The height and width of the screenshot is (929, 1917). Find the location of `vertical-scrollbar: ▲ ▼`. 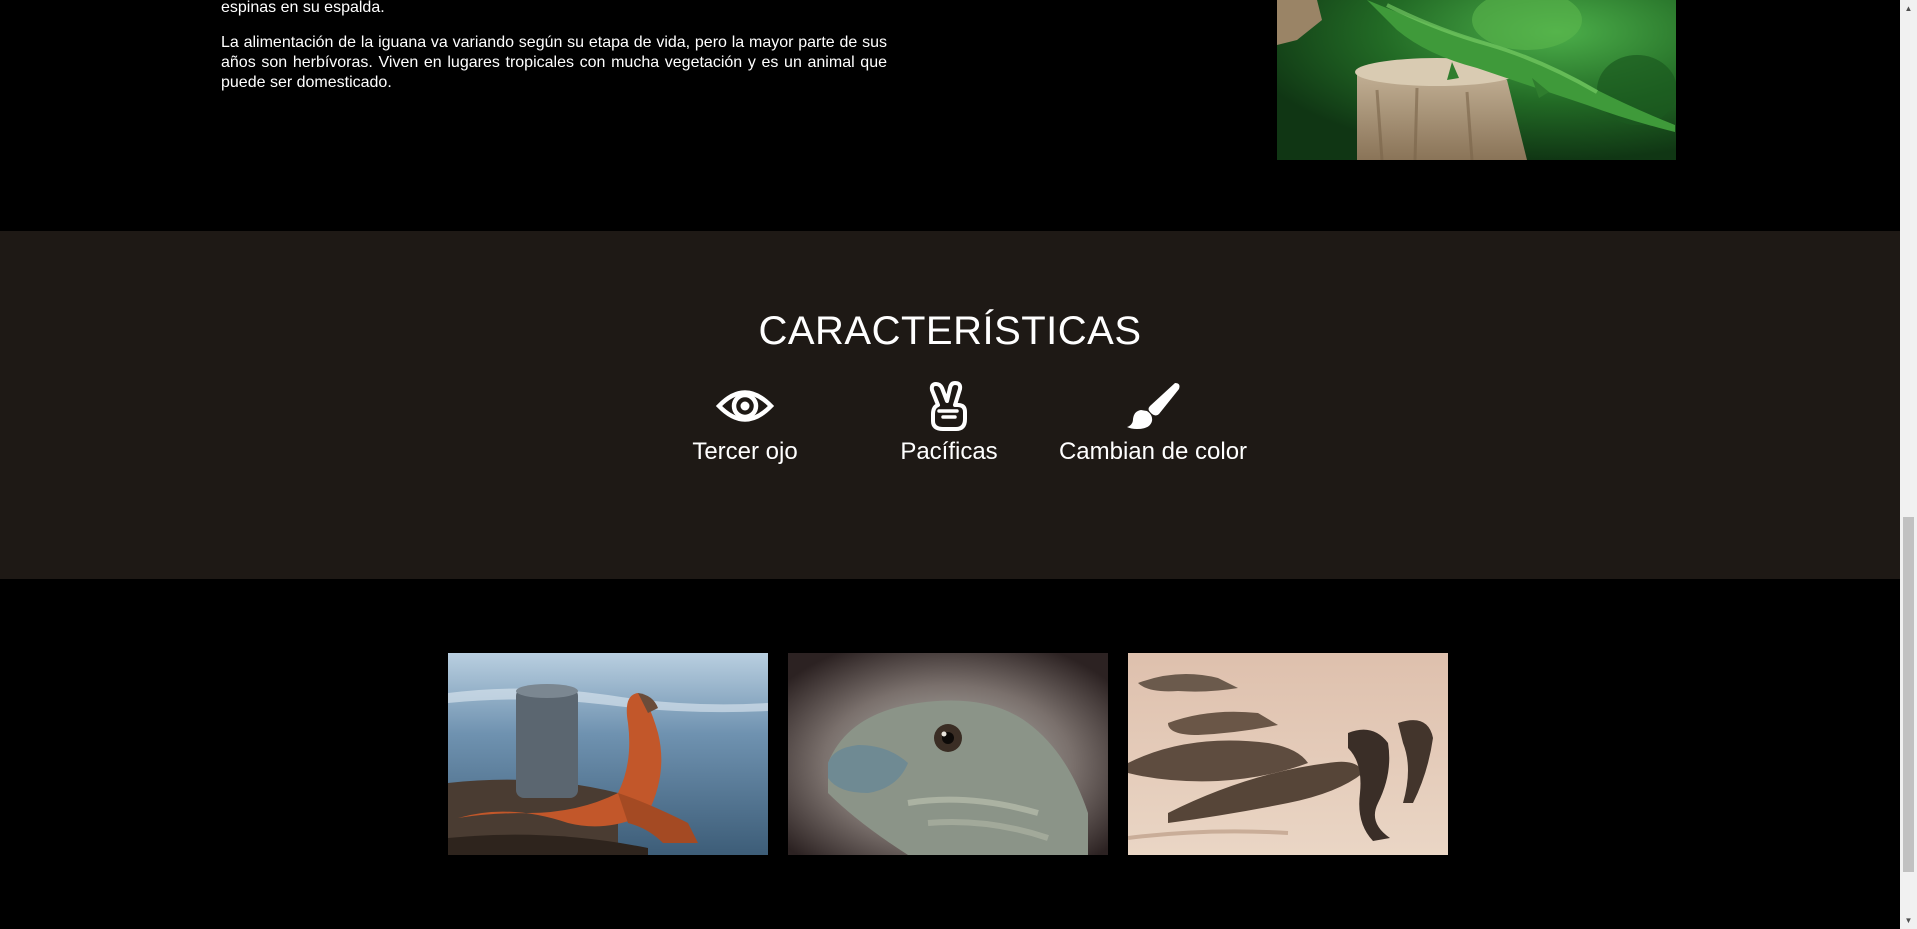

vertical-scrollbar: ▲ ▼ is located at coordinates (1908, 464).